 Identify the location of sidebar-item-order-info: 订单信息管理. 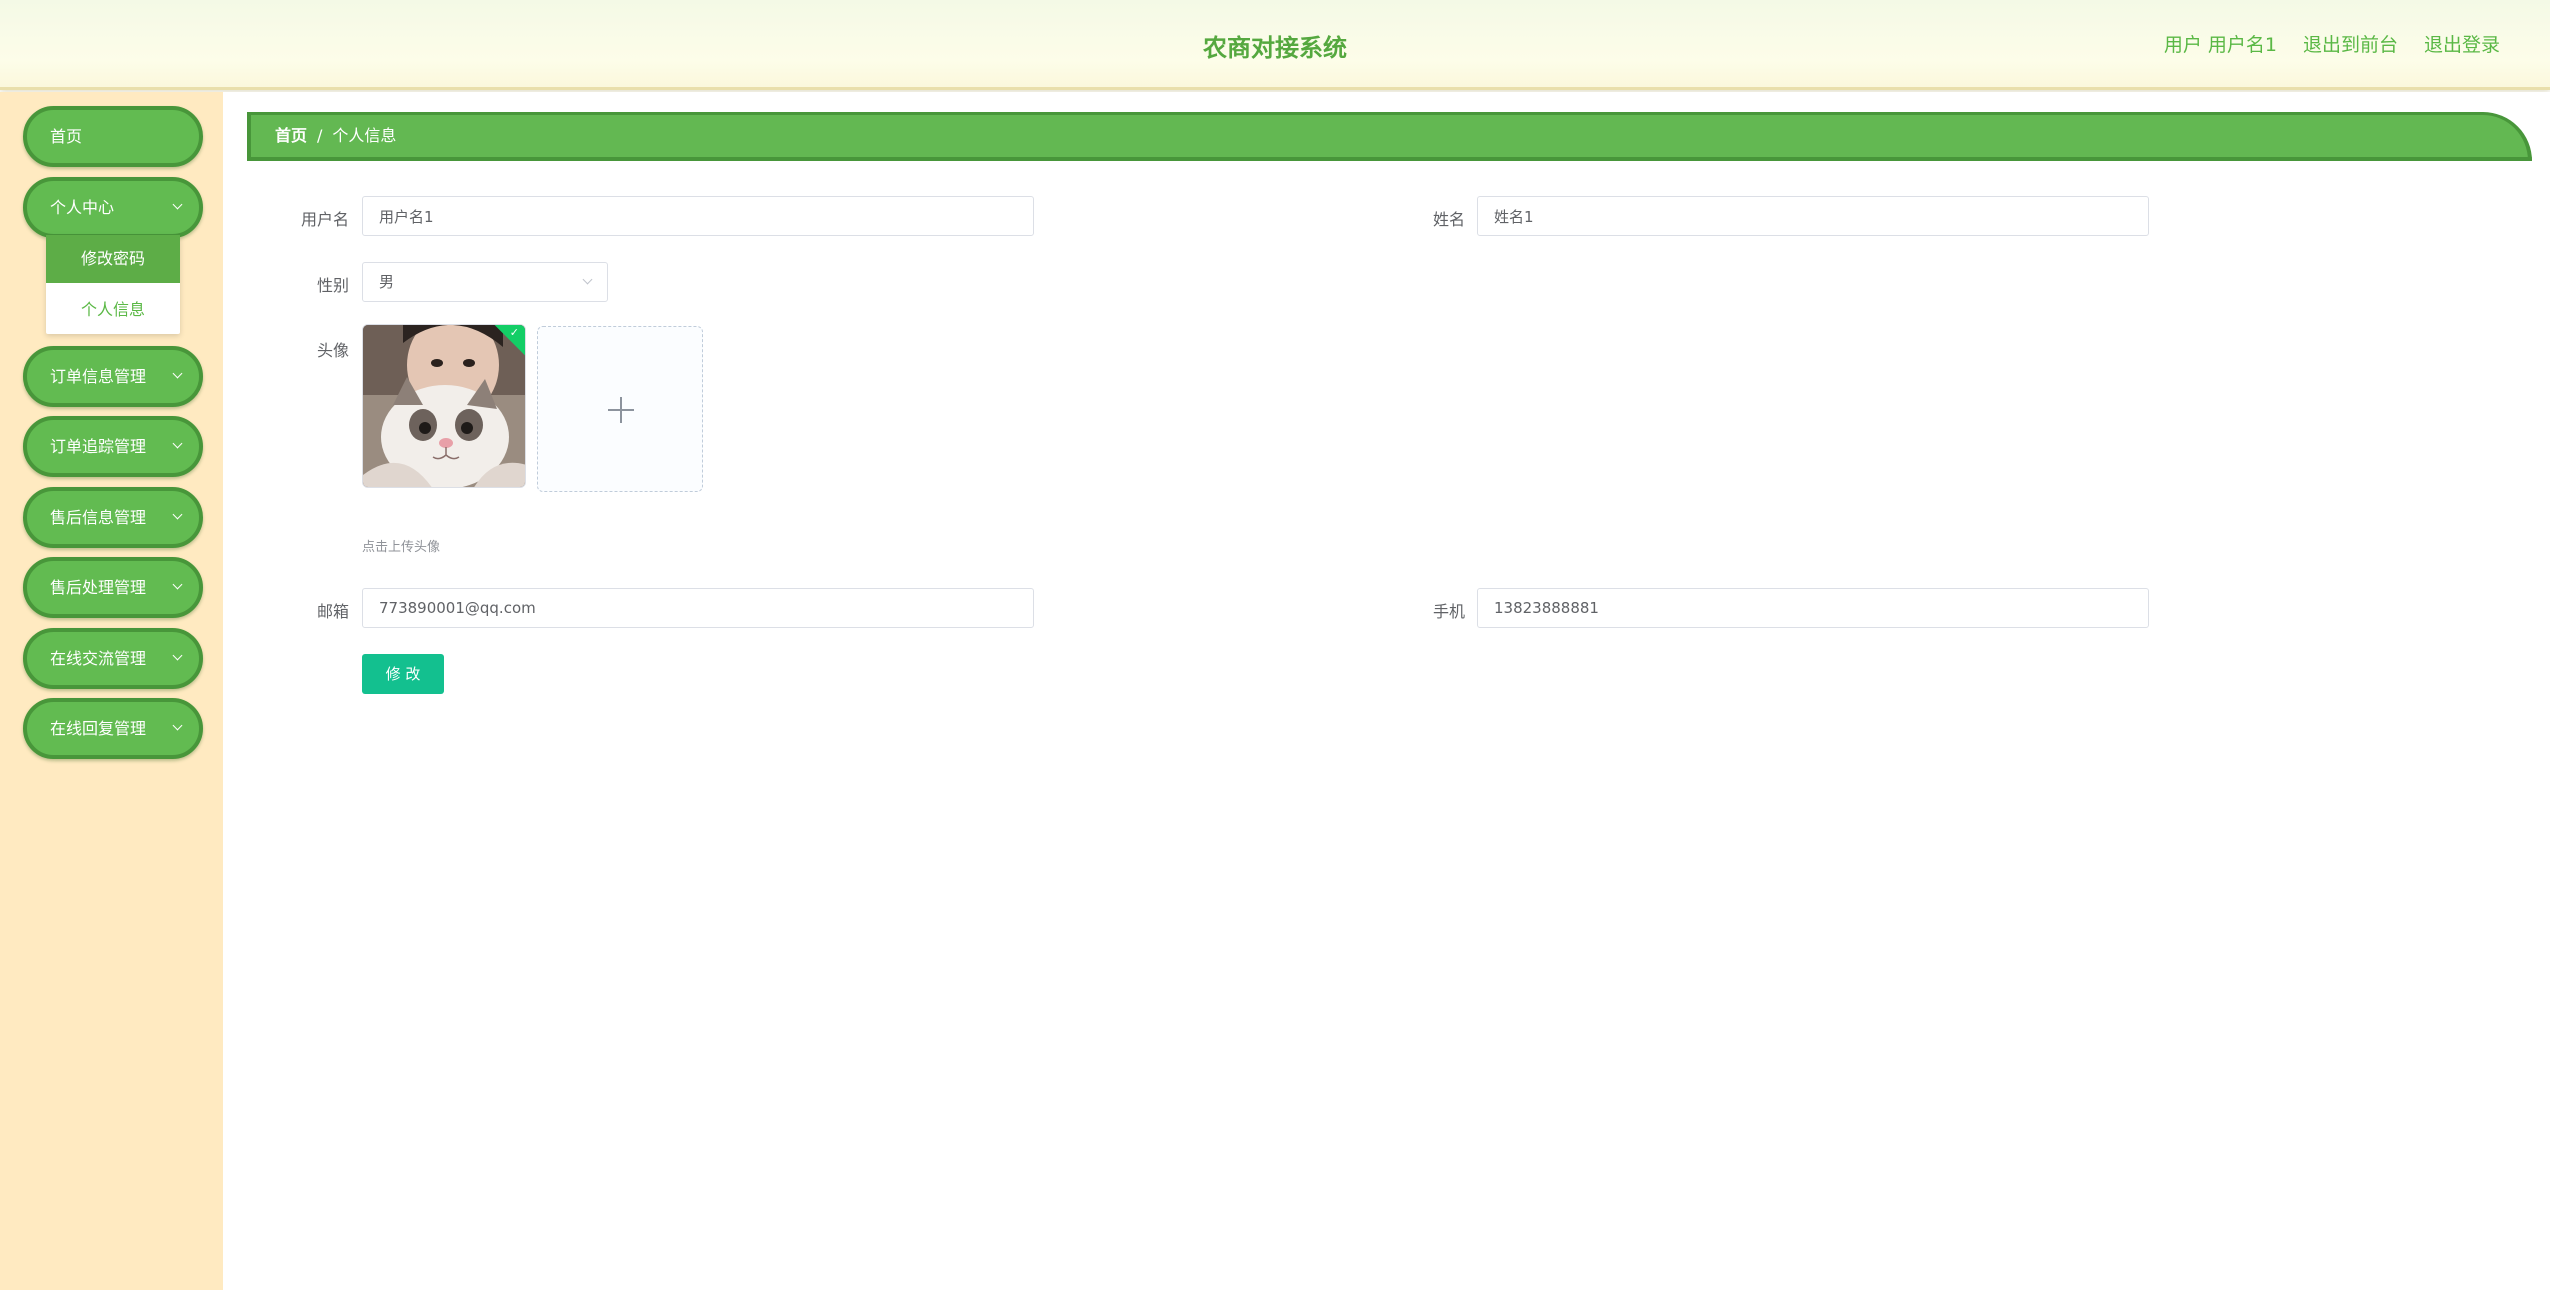
(113, 376).